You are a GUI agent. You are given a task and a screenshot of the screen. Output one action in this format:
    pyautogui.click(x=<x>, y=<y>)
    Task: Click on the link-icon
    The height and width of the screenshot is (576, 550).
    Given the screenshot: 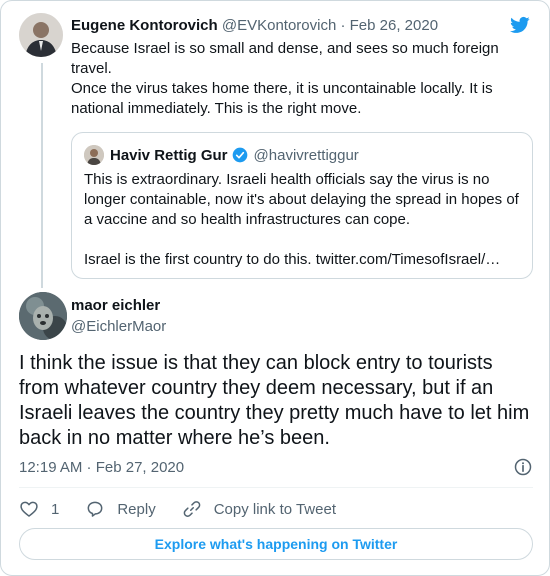 What is the action you would take?
    pyautogui.click(x=192, y=509)
    